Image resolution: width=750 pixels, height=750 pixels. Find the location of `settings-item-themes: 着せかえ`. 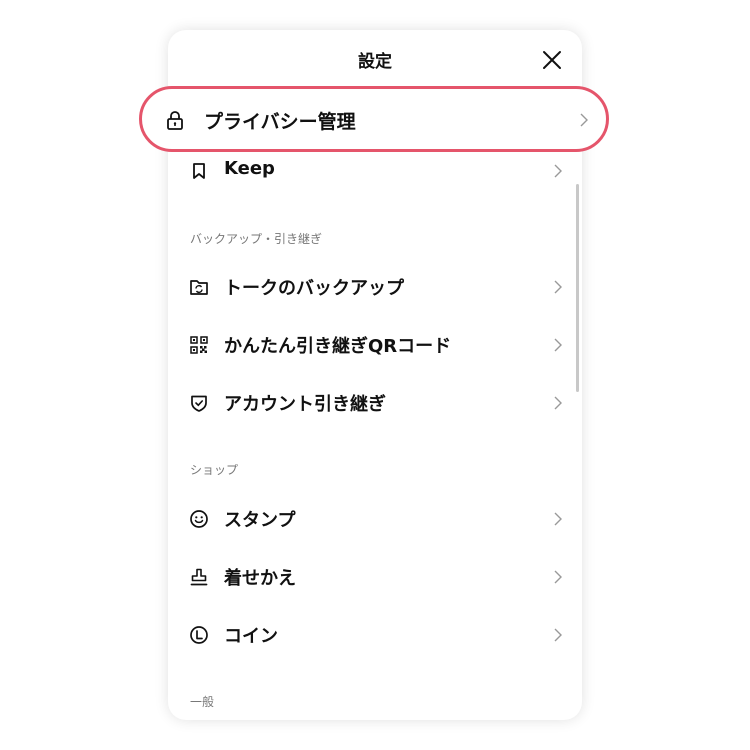

settings-item-themes: 着せかえ is located at coordinates (375, 577).